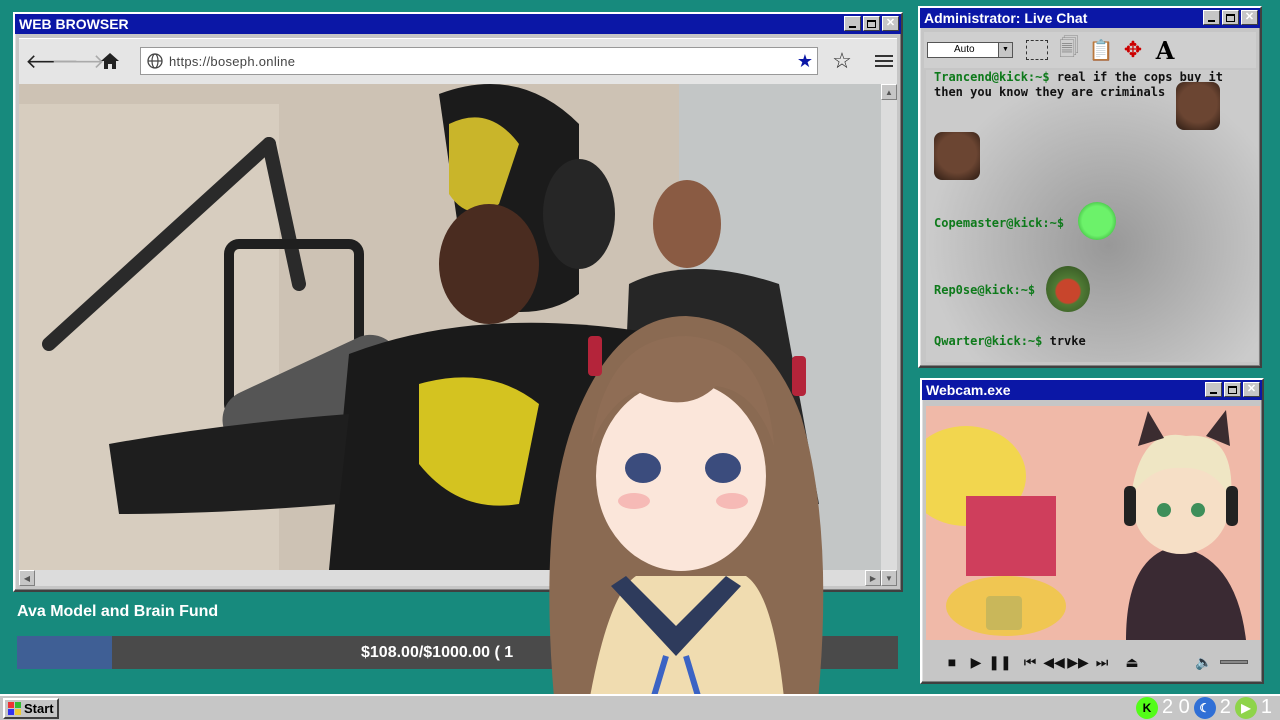 The image size is (1280, 720). Describe the element at coordinates (1068, 289) in the screenshot. I see `pepe-emote-icon` at that location.